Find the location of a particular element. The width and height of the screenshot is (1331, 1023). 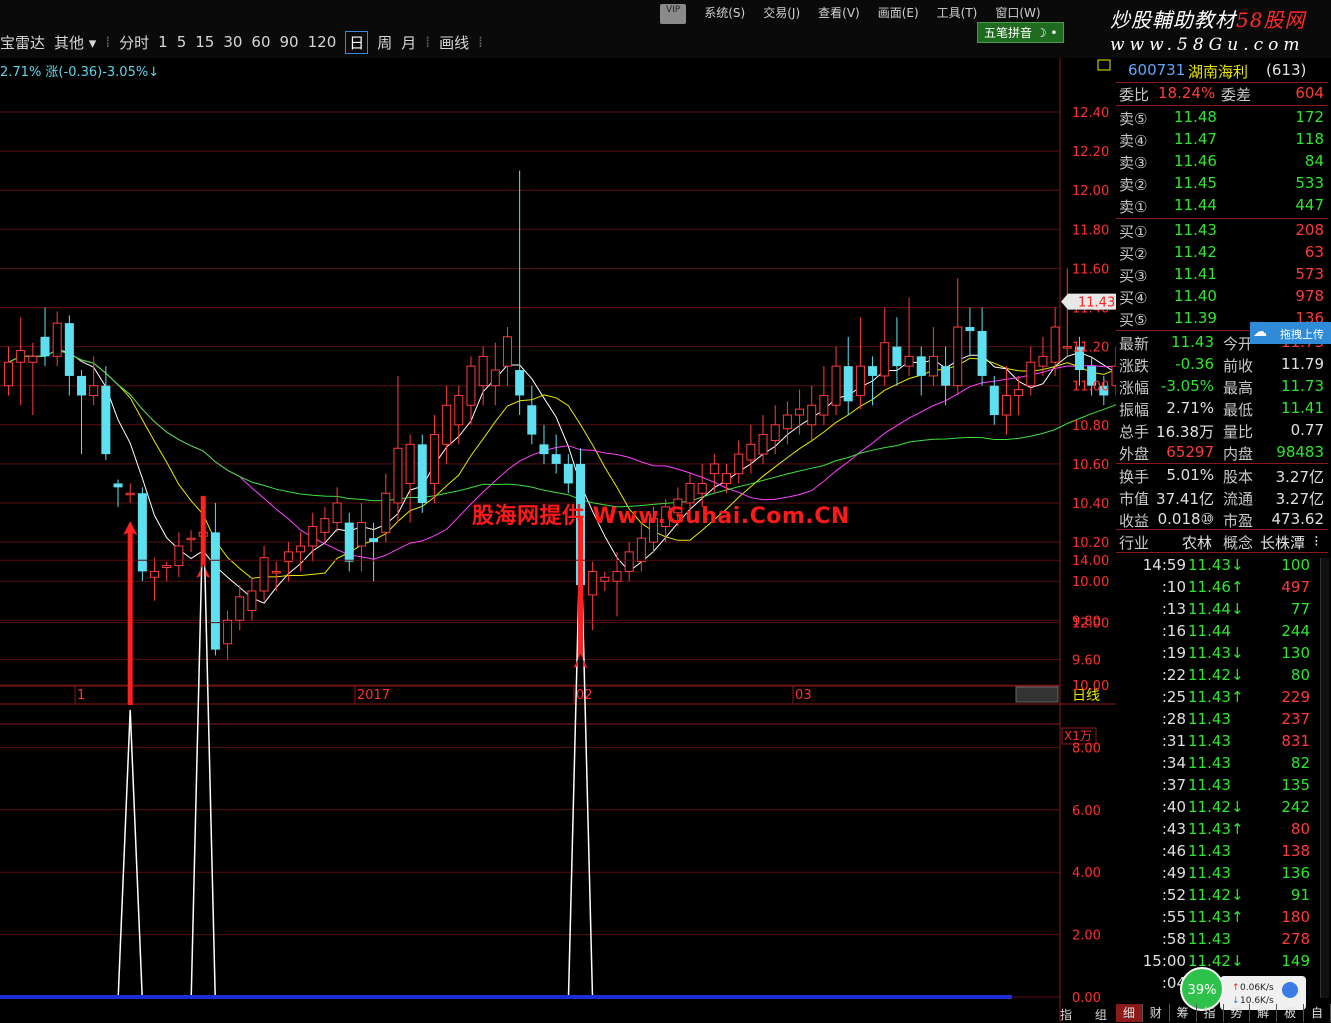

period-minute: 分时 is located at coordinates (134, 42).